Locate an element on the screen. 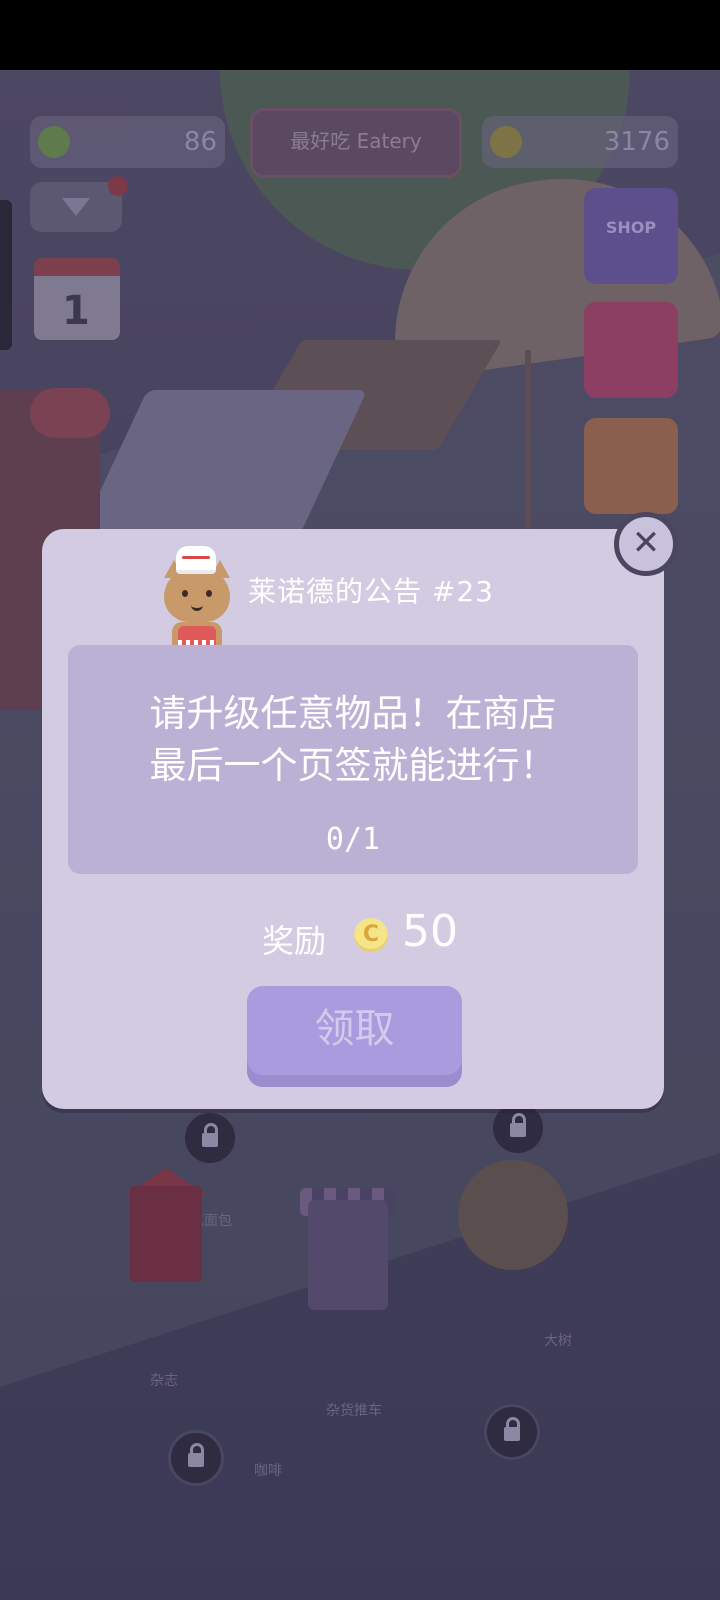 The height and width of the screenshot is (1600, 720). reward-value: 50 is located at coordinates (430, 931).